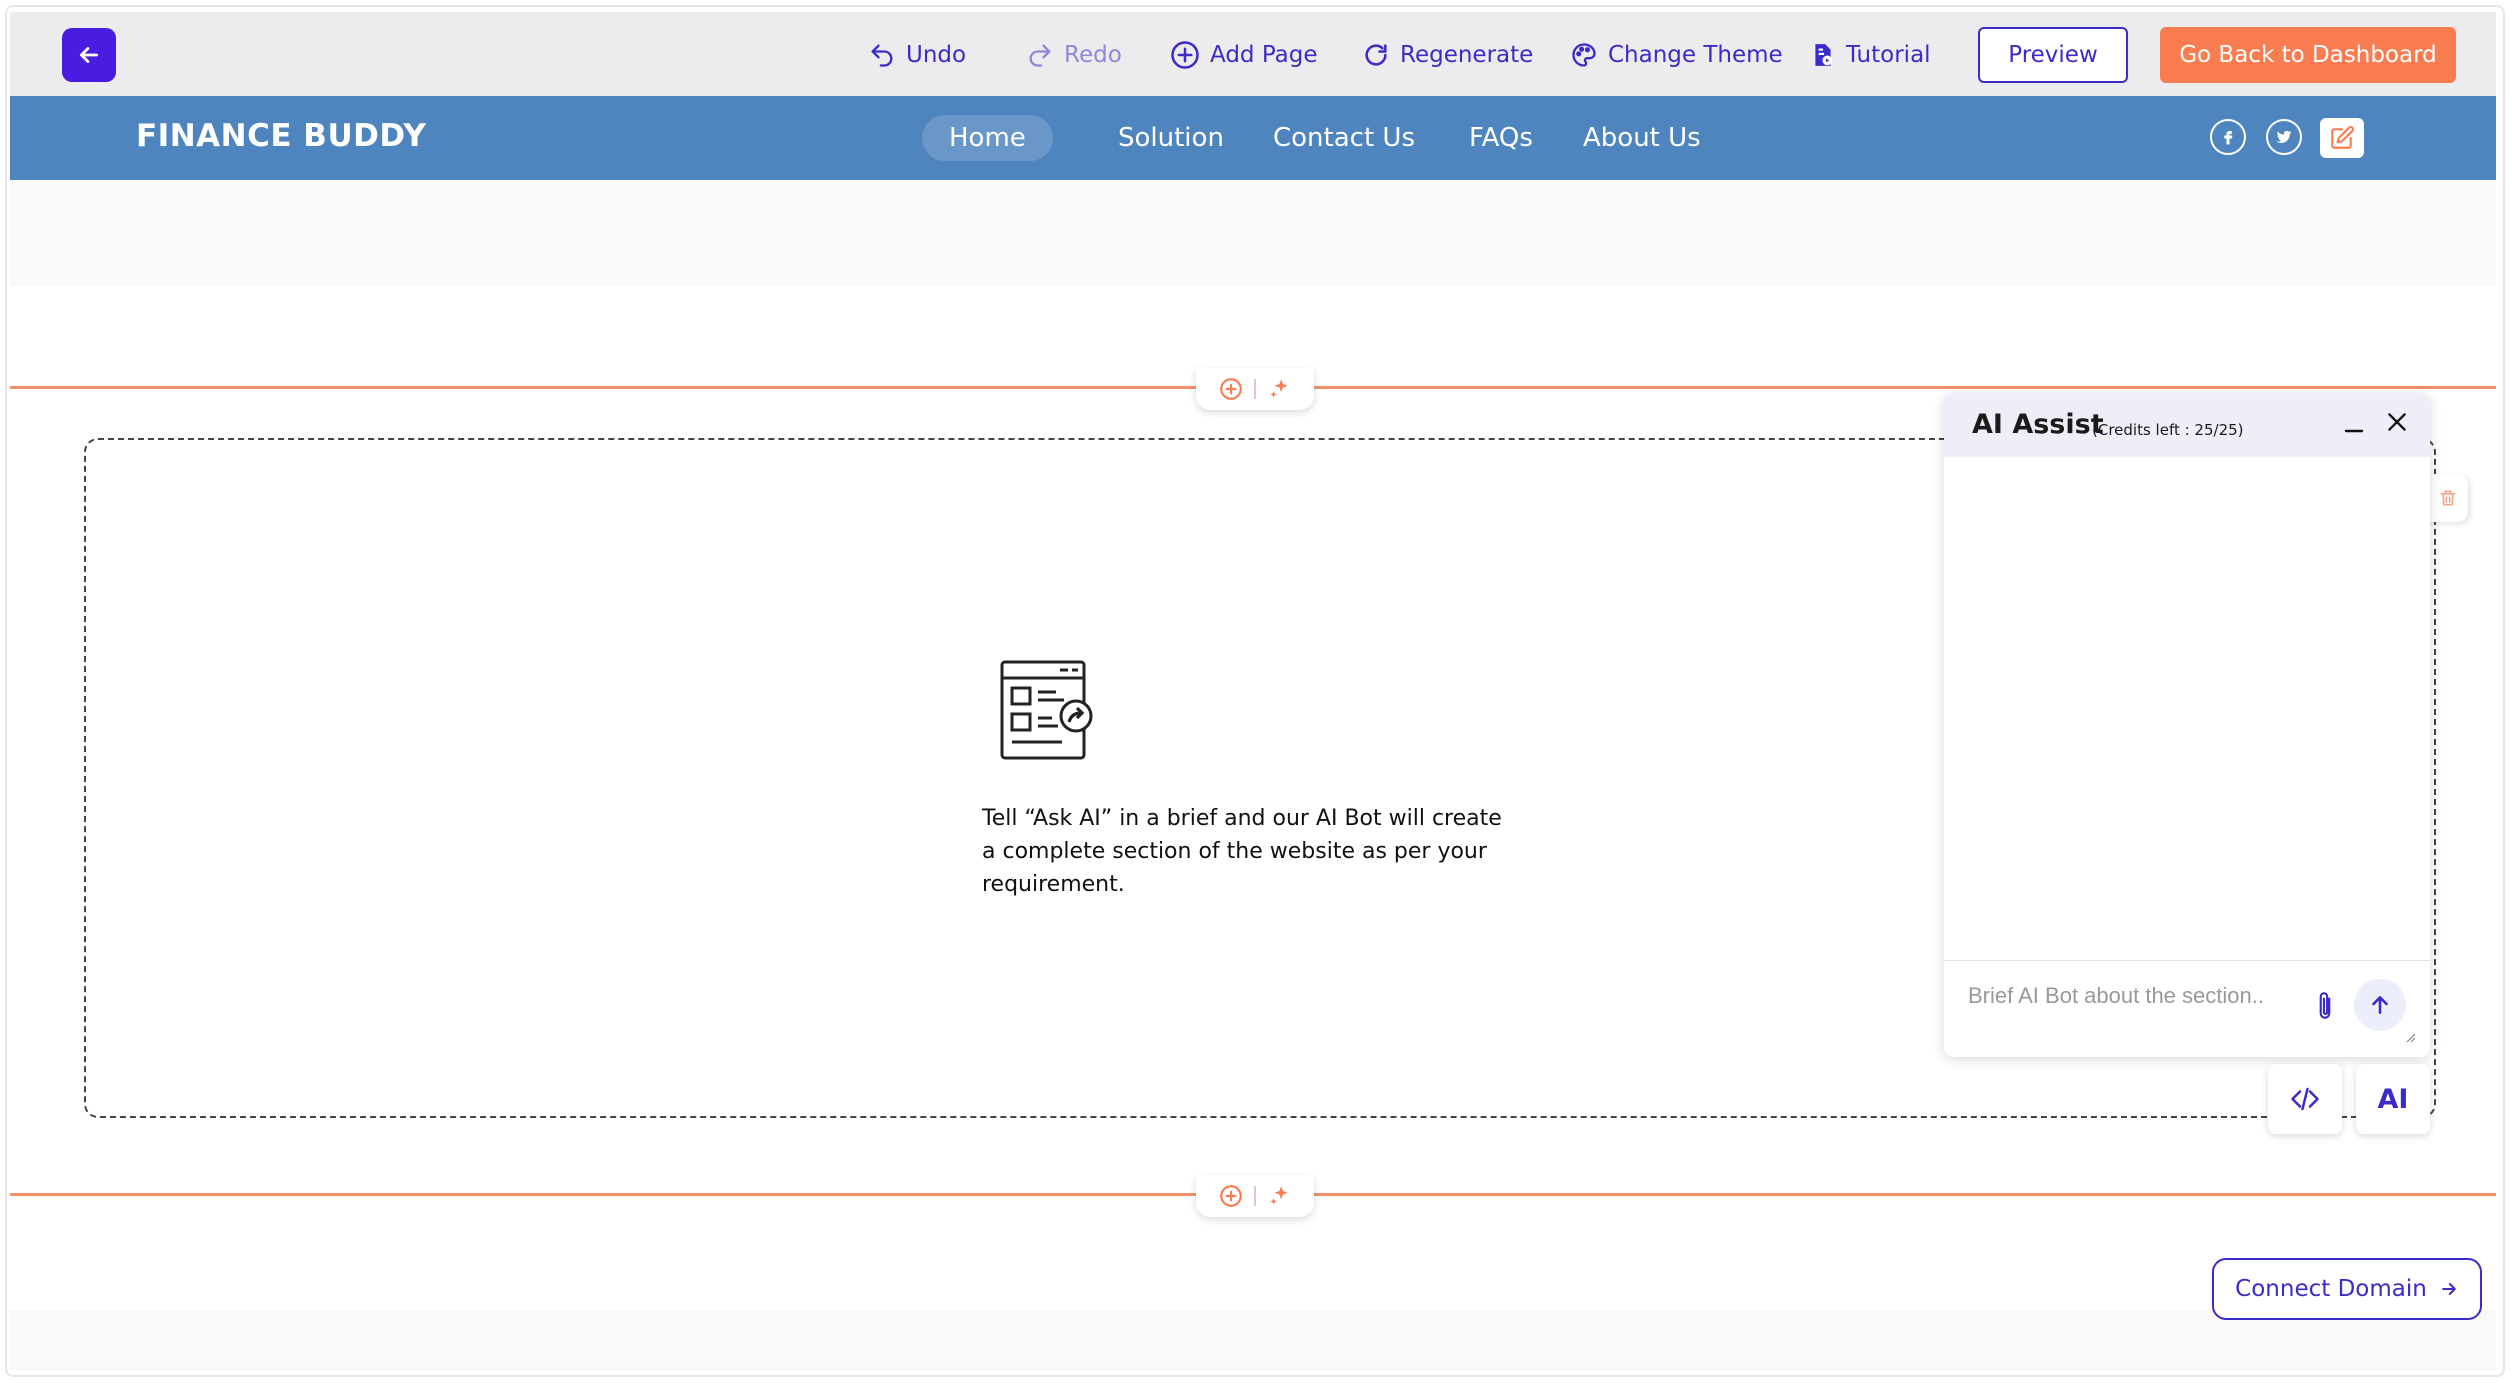  I want to click on arrow-right-icon, so click(2448, 1289).